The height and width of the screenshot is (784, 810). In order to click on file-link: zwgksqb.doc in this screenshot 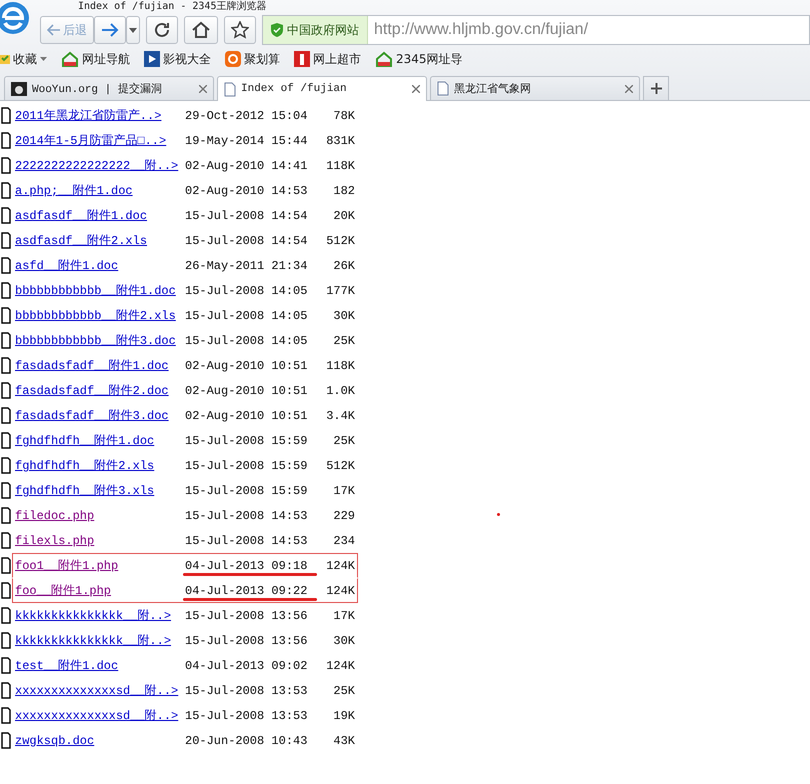, I will do `click(100, 741)`.